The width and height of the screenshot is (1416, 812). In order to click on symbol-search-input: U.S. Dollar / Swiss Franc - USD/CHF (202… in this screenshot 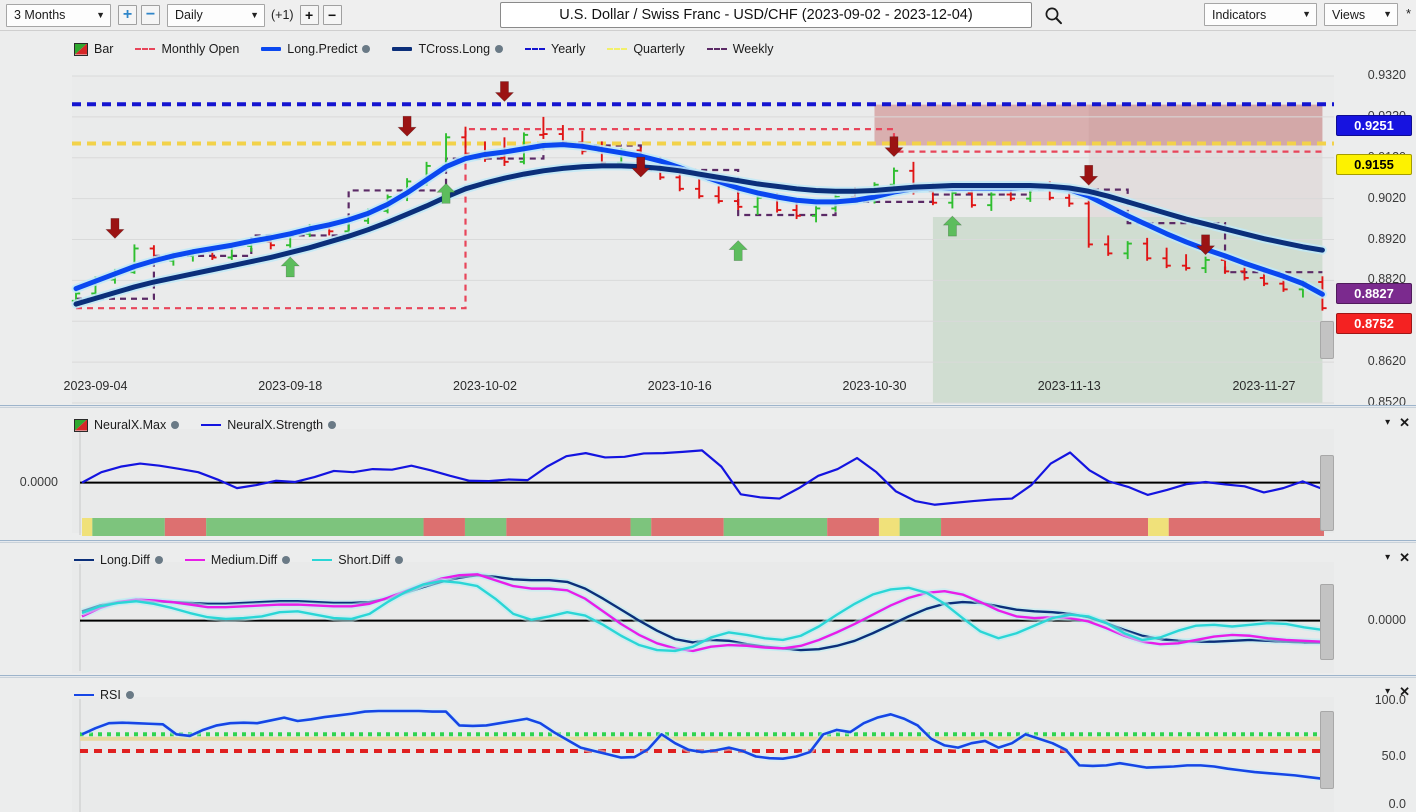, I will do `click(766, 15)`.